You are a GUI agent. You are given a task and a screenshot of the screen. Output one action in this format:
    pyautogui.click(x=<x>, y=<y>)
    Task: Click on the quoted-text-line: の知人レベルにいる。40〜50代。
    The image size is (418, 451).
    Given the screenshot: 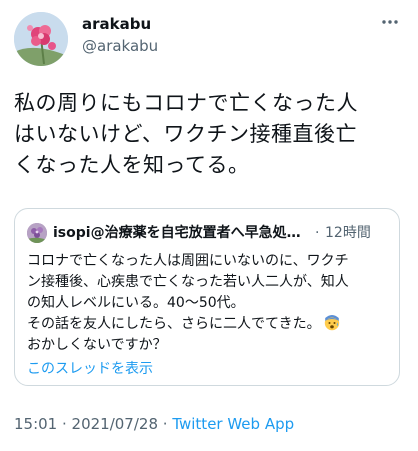 What is the action you would take?
    pyautogui.click(x=136, y=303)
    